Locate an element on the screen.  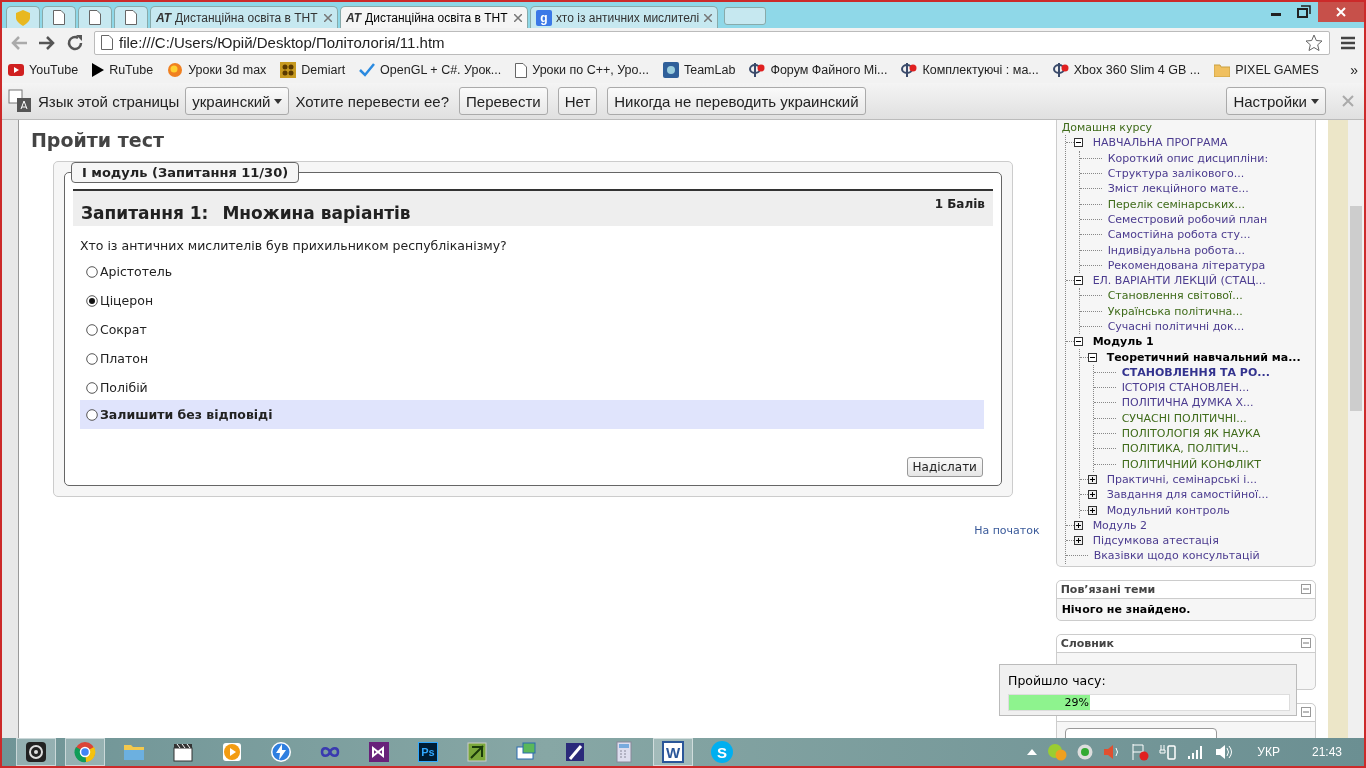
answer-label: Ціцерон is located at coordinates (126, 300).